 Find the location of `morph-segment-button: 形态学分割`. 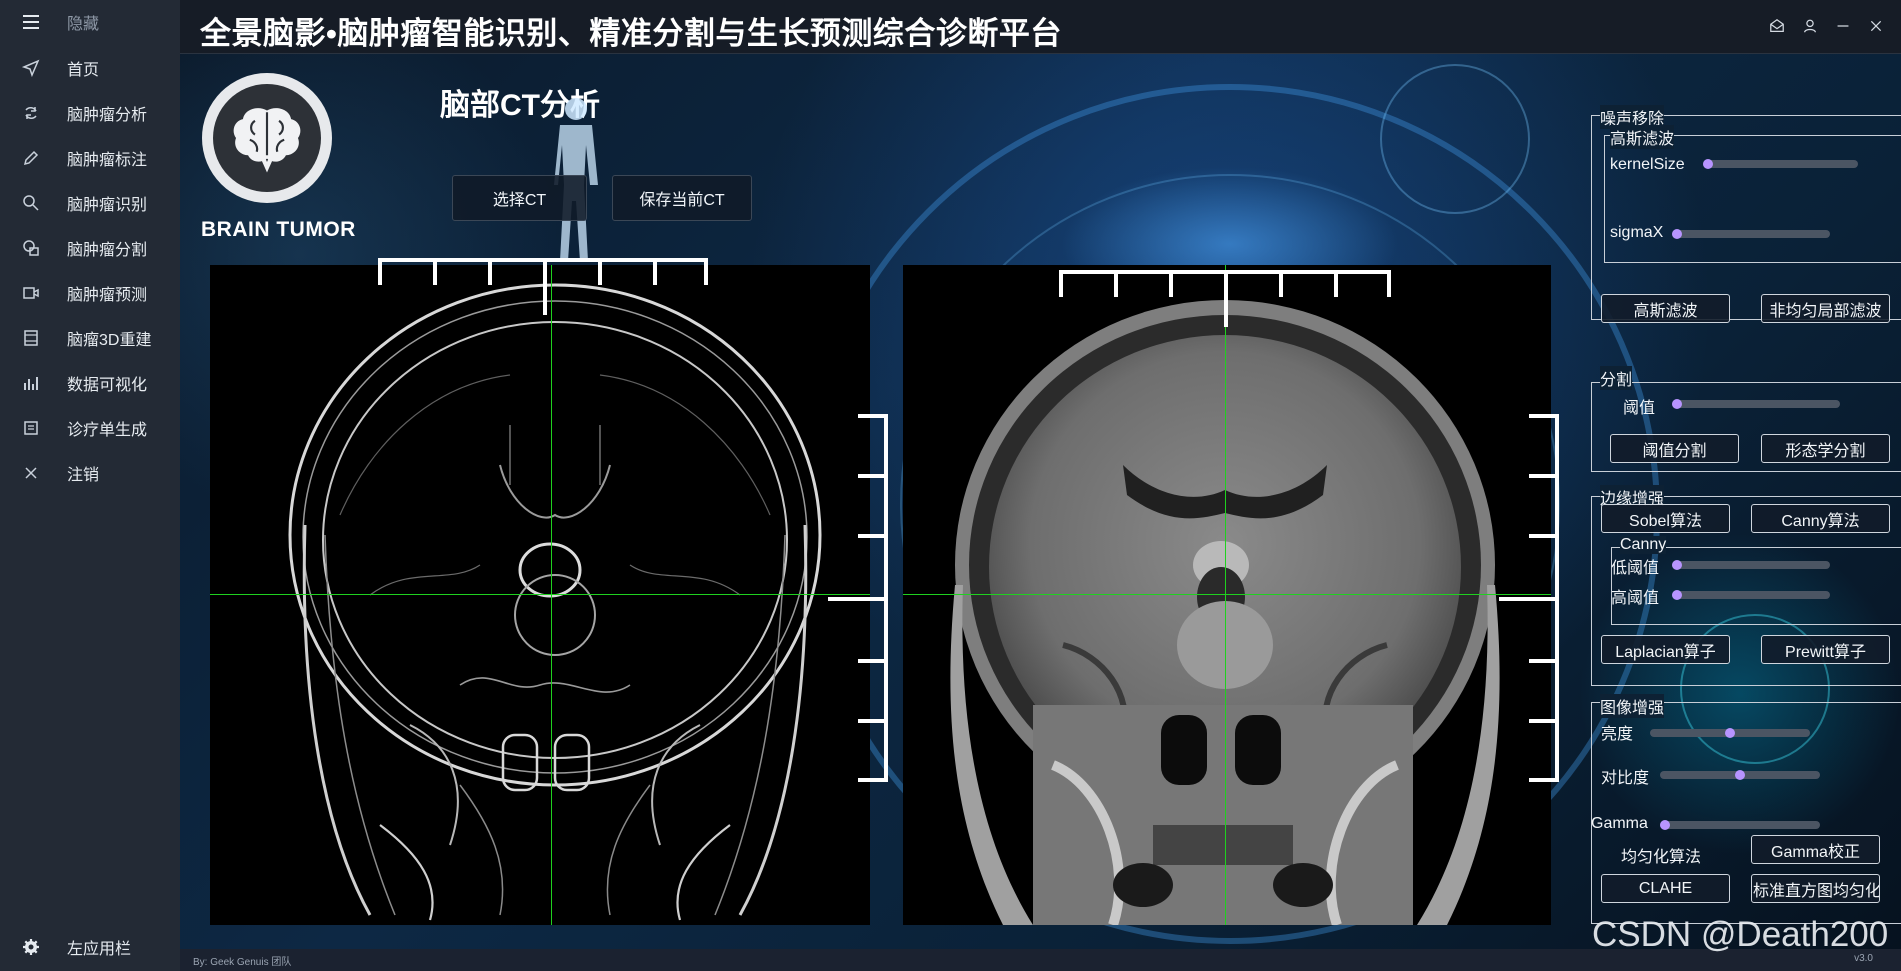

morph-segment-button: 形态学分割 is located at coordinates (1825, 448).